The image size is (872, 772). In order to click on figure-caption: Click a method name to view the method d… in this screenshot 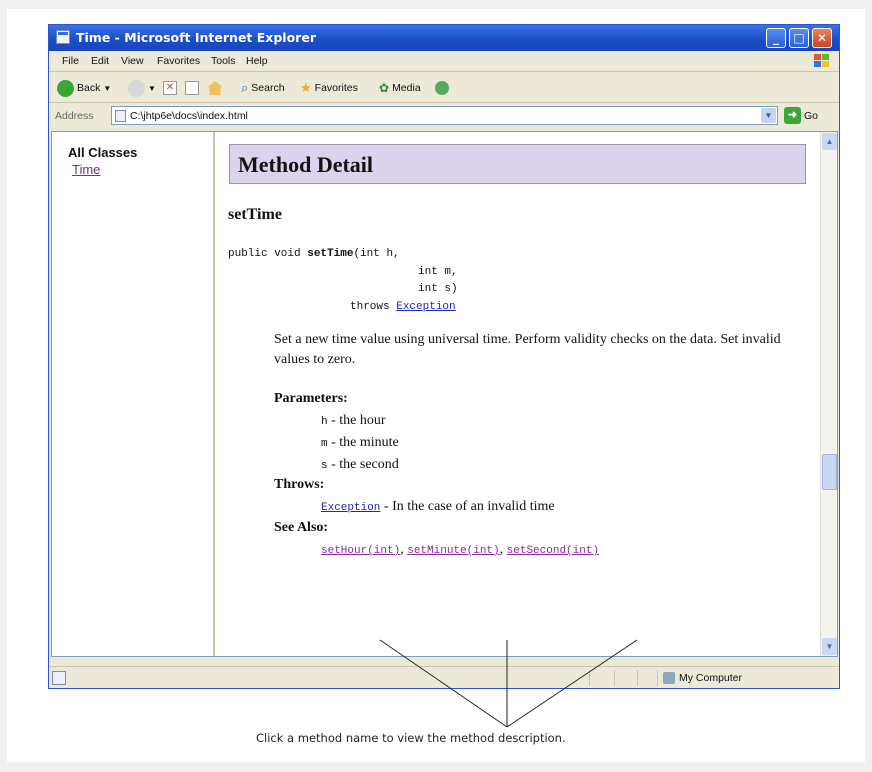, I will do `click(411, 738)`.